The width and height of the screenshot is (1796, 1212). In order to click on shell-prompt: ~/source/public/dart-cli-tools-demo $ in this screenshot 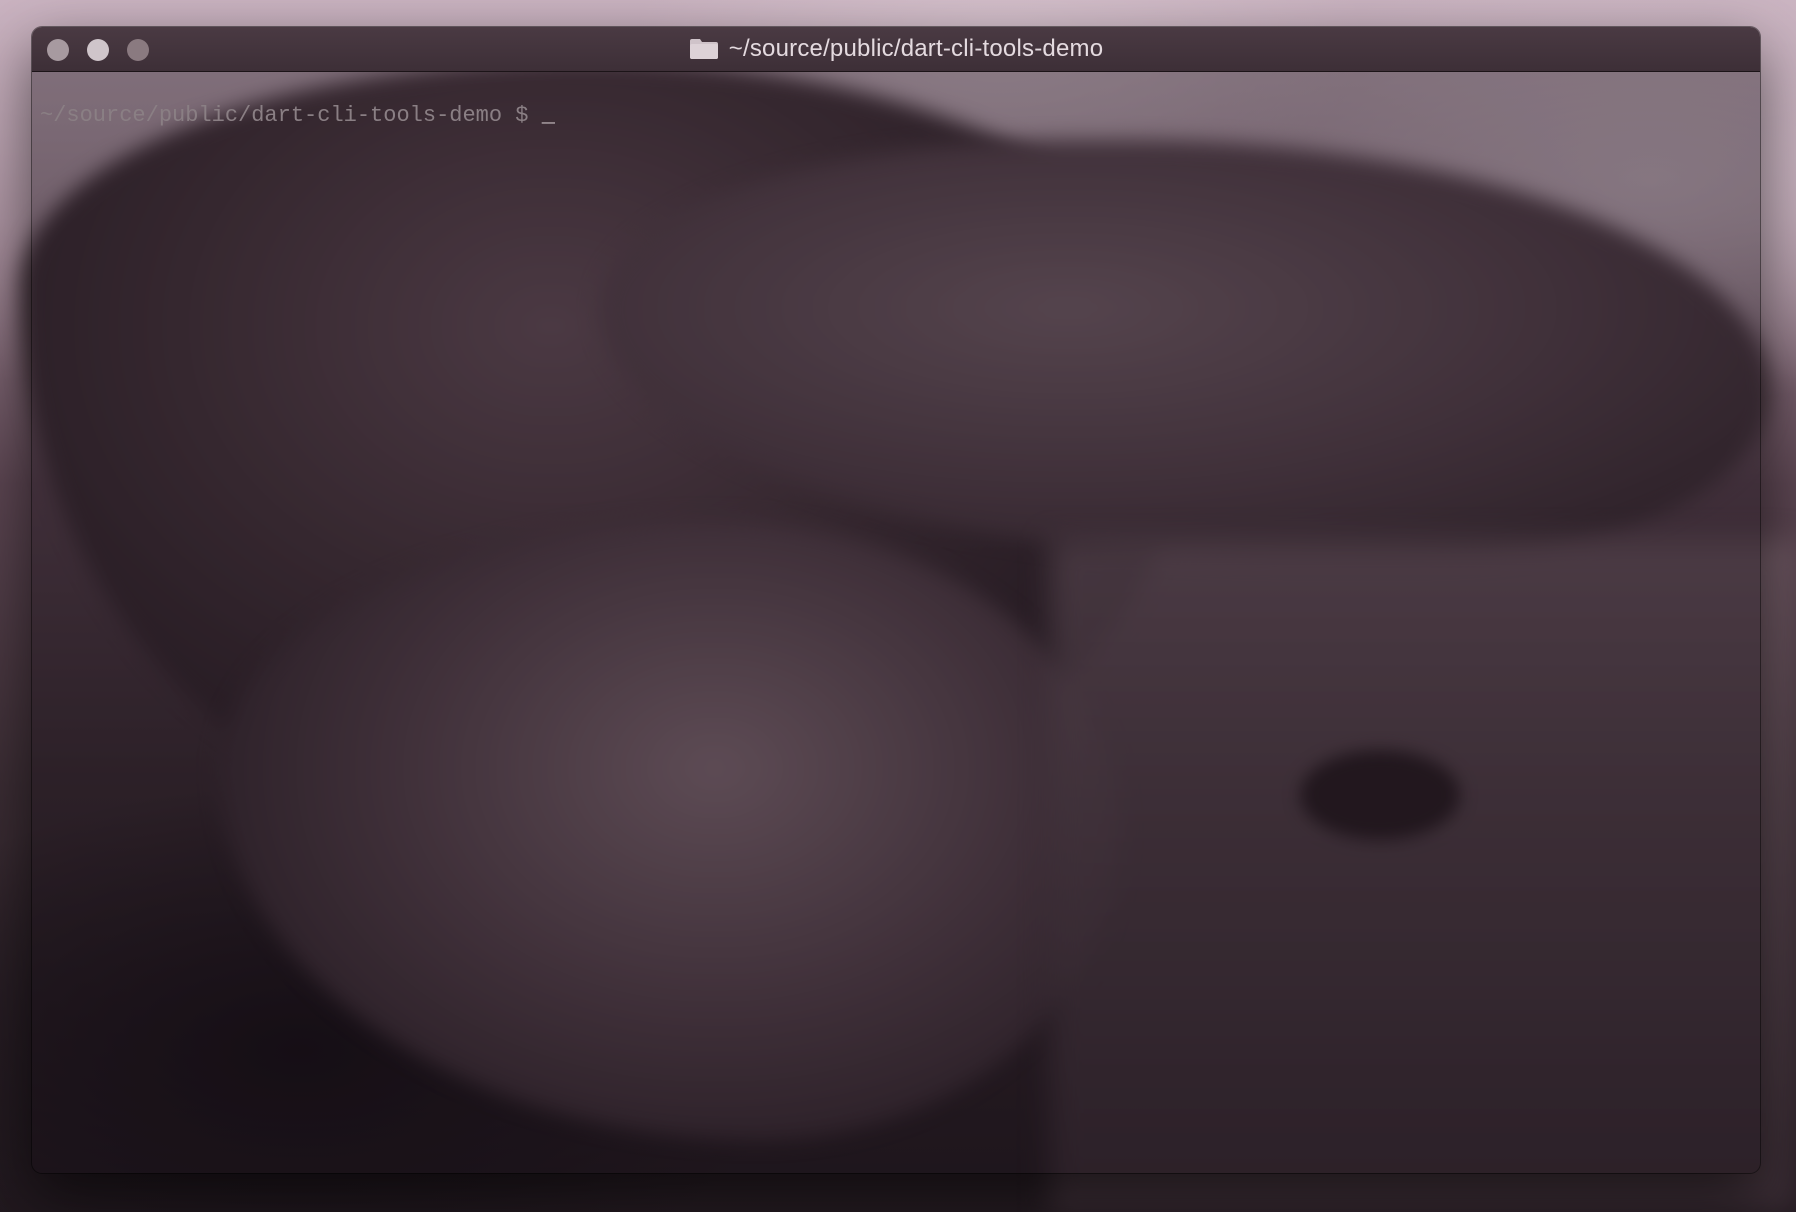, I will do `click(291, 115)`.